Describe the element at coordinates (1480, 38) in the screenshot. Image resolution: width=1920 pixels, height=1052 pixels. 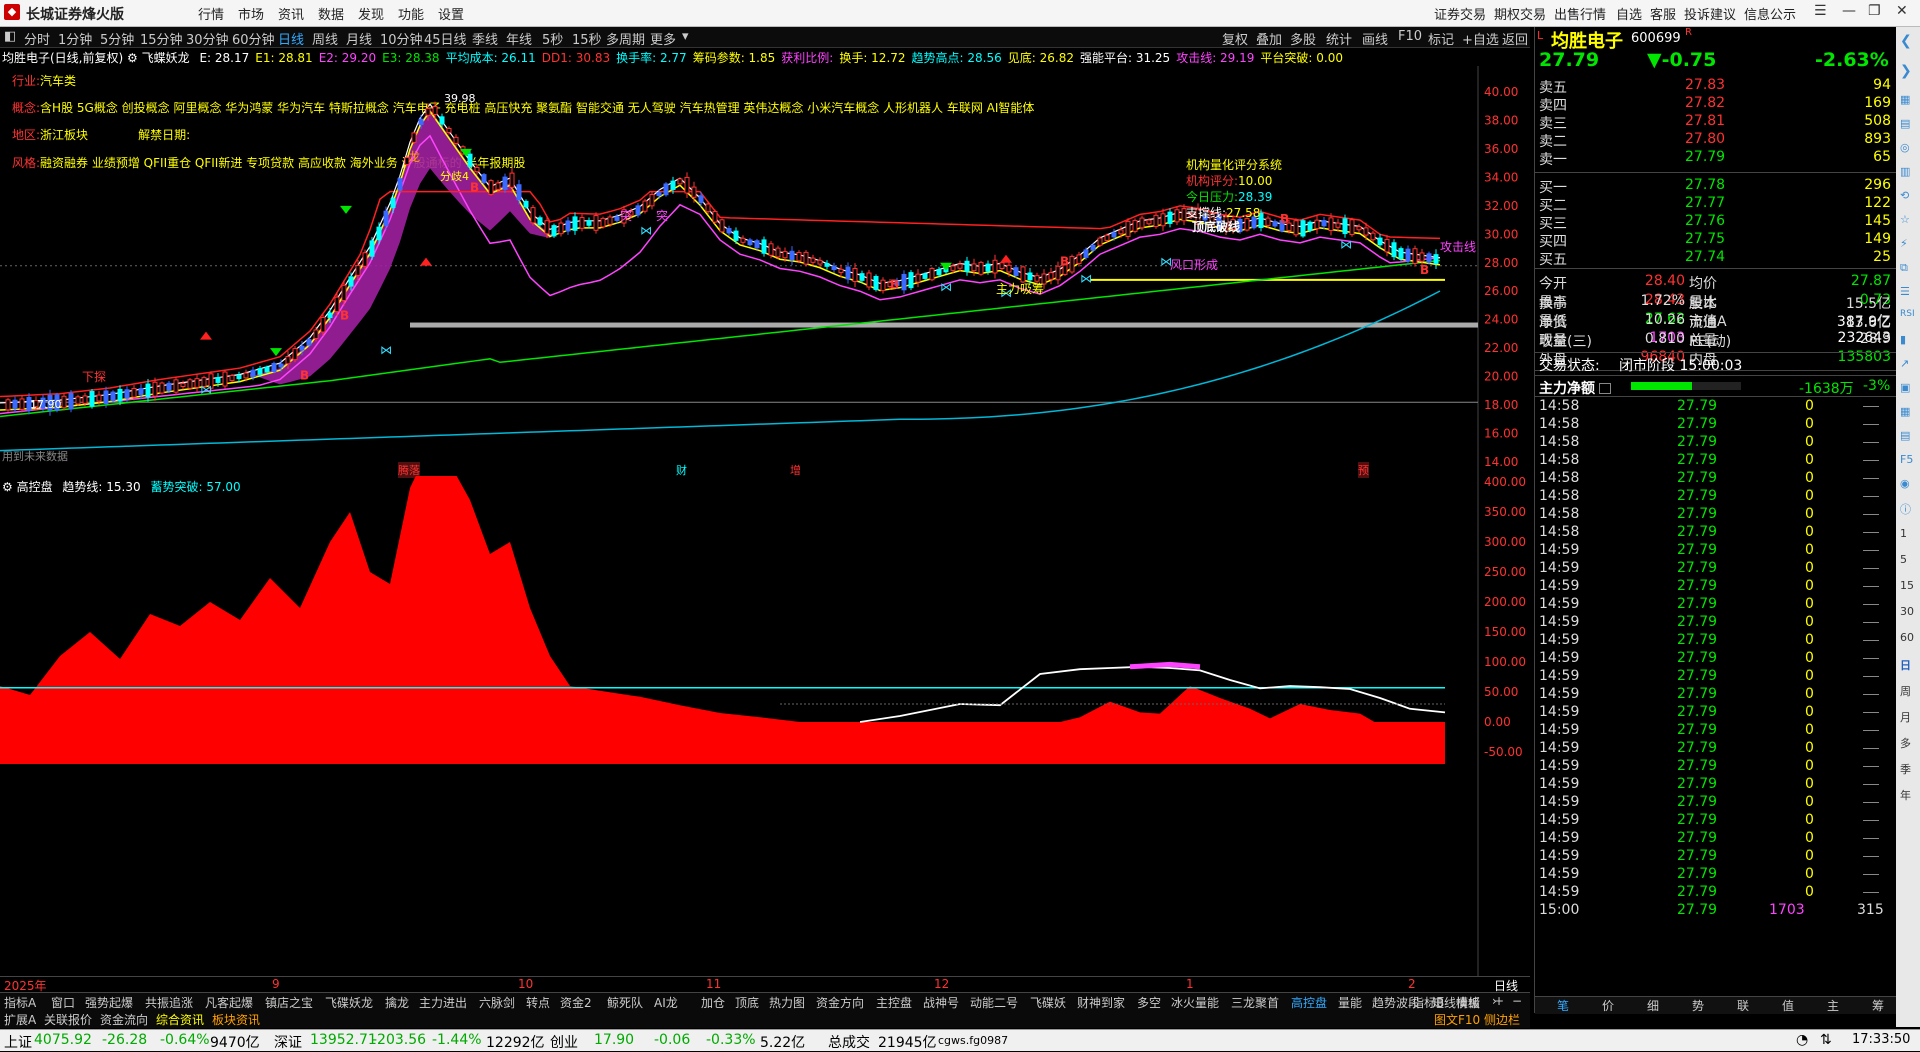
I see `tool-add-watch: +自选` at that location.